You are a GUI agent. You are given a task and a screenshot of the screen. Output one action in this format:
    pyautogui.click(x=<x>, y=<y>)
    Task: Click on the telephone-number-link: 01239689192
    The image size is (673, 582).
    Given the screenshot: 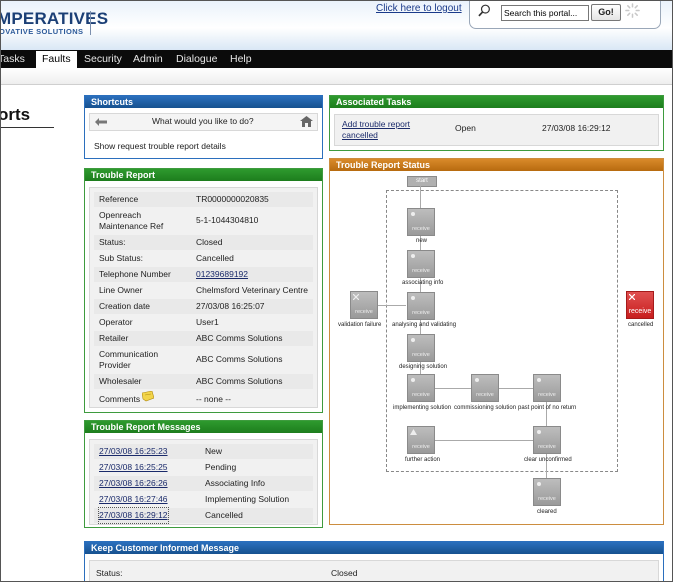 What is the action you would take?
    pyautogui.click(x=222, y=274)
    